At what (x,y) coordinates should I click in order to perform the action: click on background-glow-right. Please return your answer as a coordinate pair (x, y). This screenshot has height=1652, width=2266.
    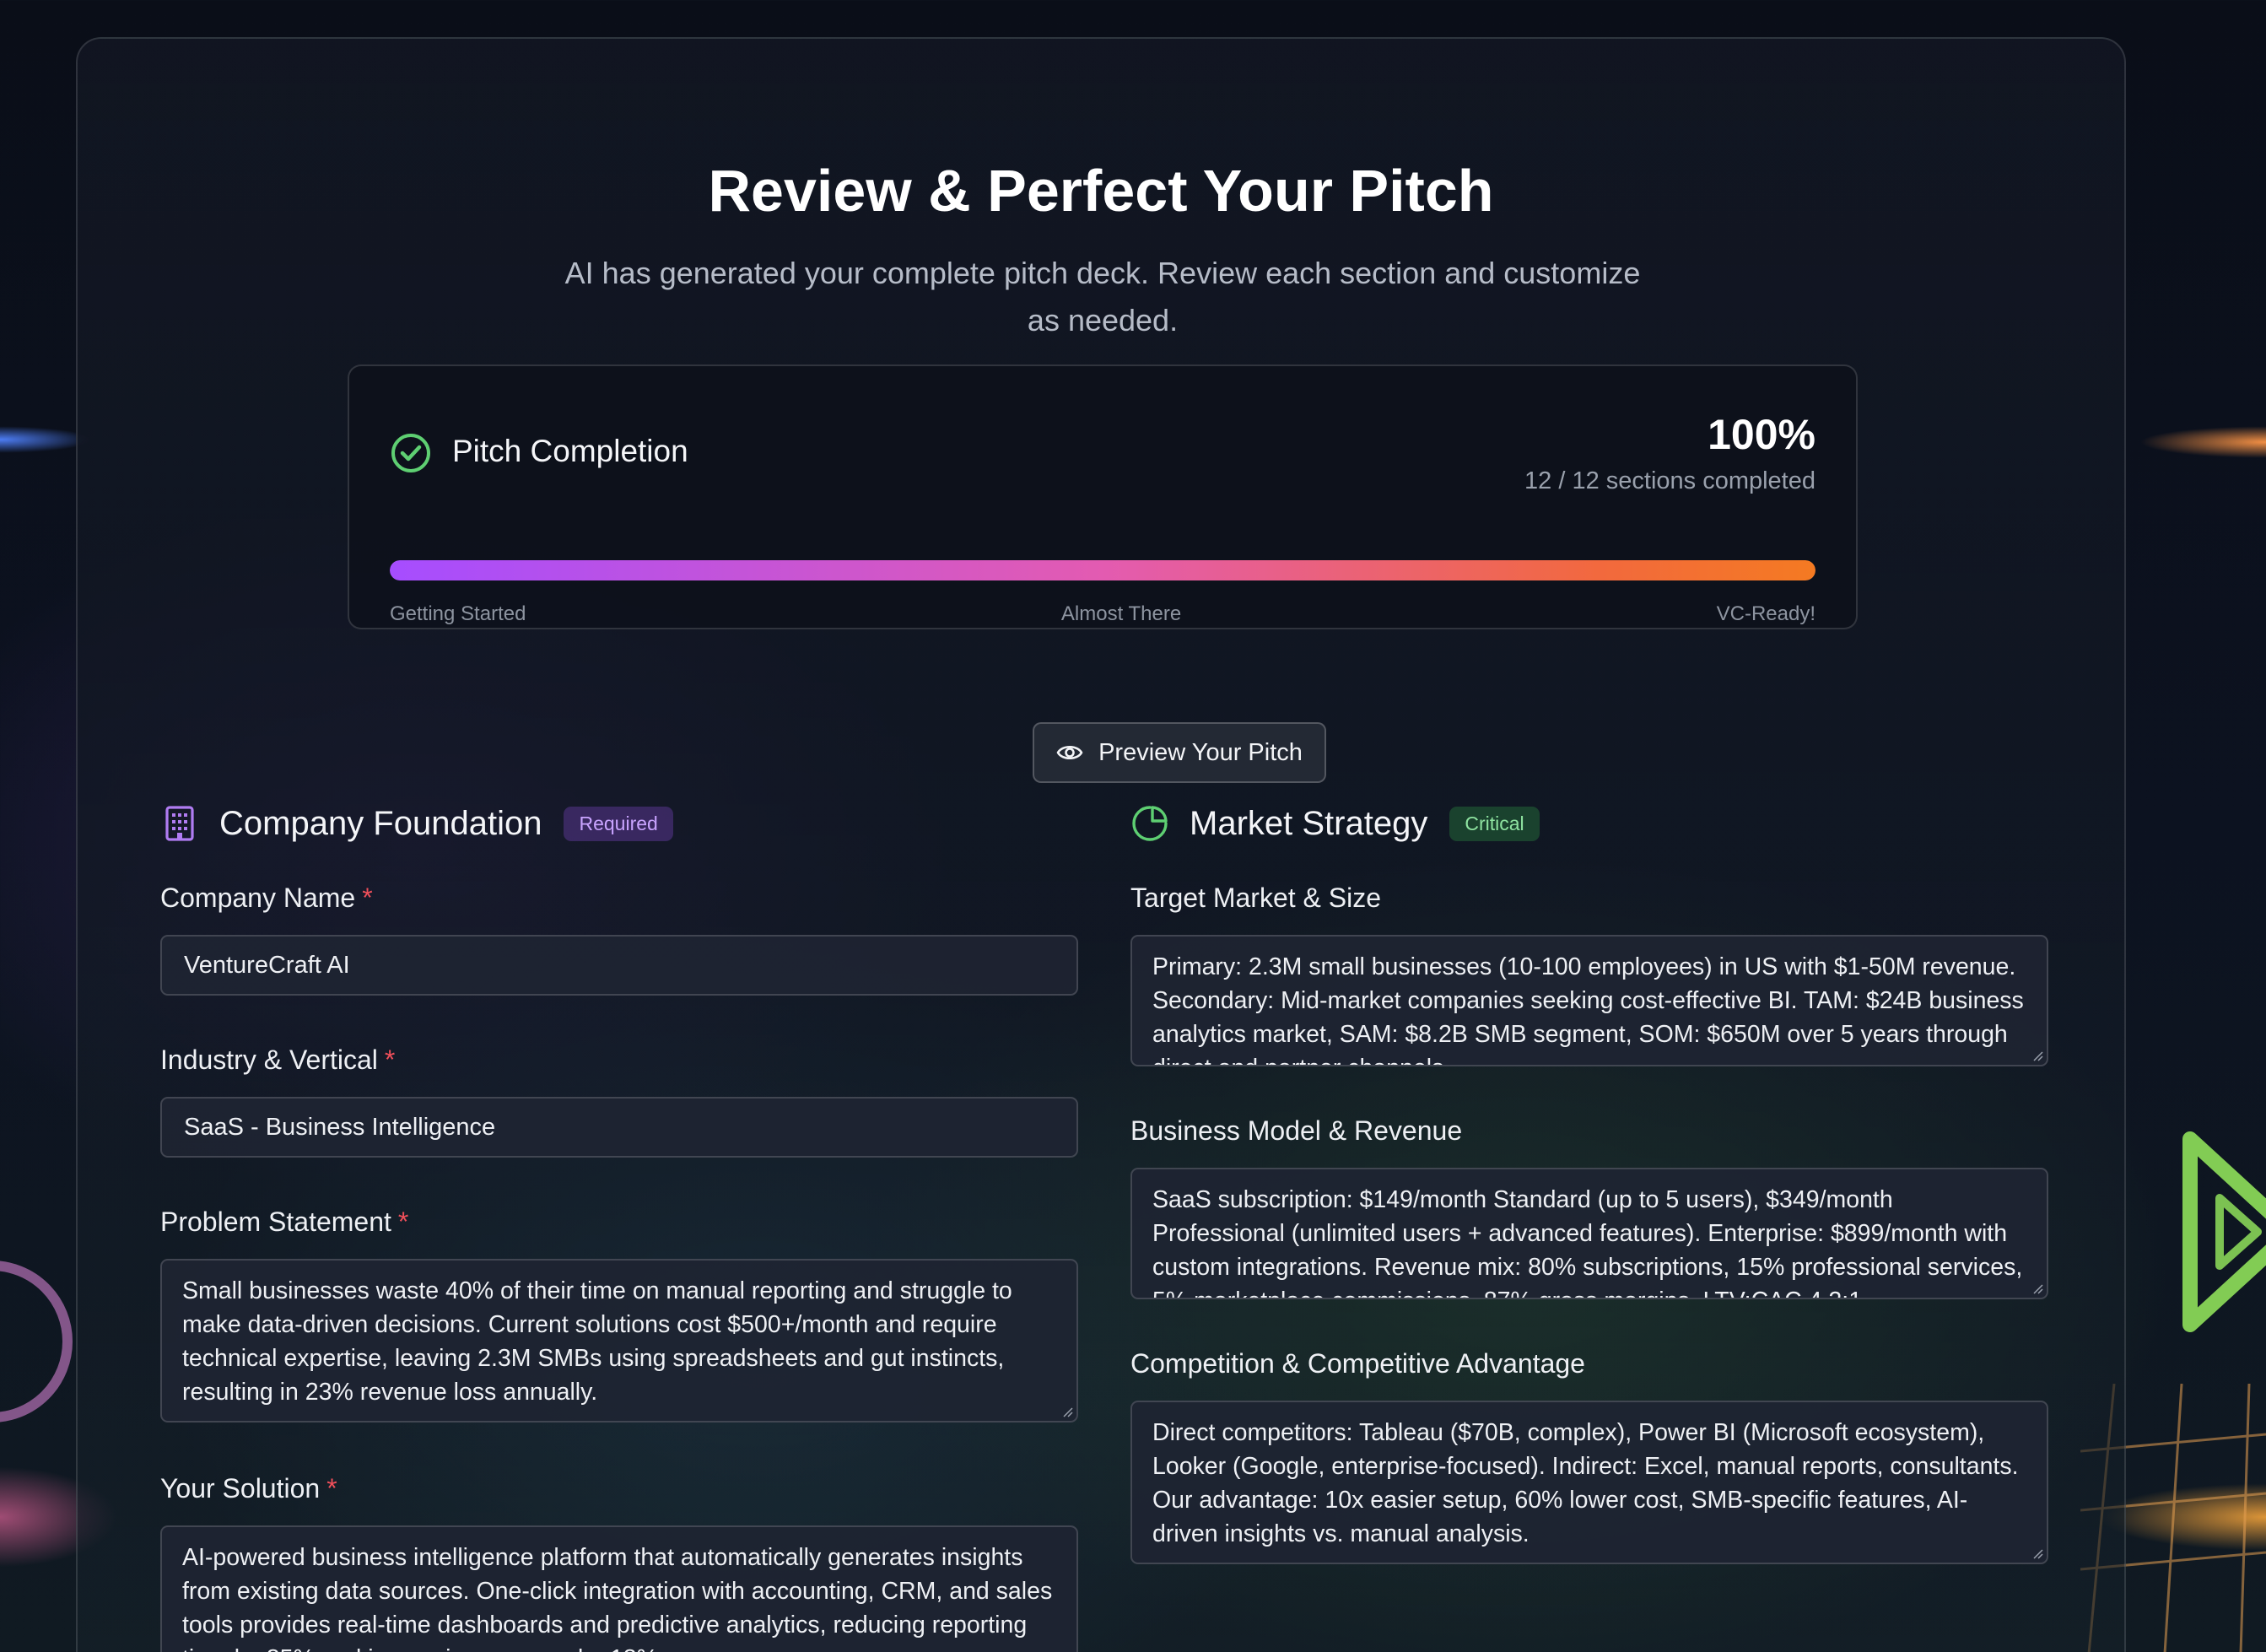
    Looking at the image, I should click on (2202, 442).